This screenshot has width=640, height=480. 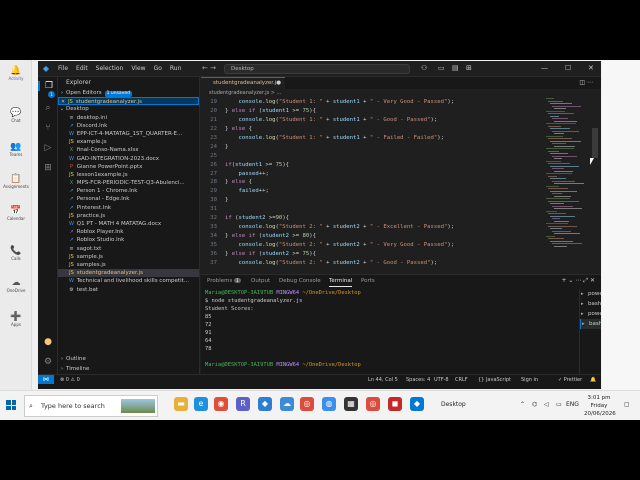 I want to click on explorer-icon: ❐, so click(x=48, y=86).